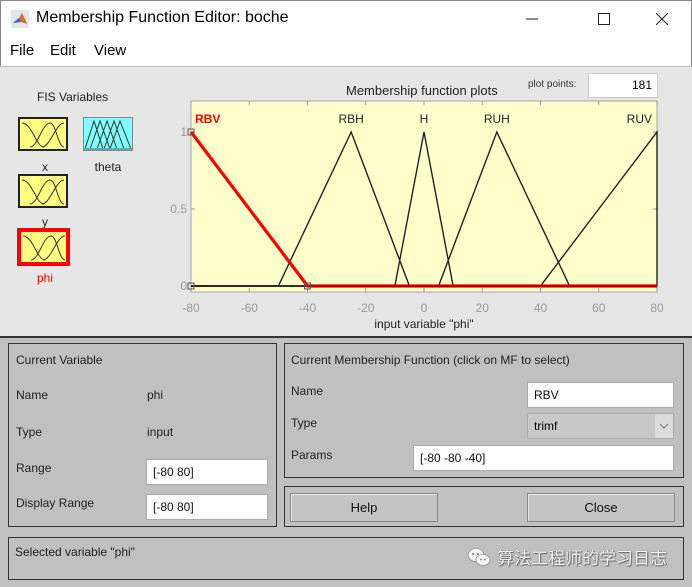 The width and height of the screenshot is (692, 587). I want to click on status-text: Selected variable "phi", so click(75, 552).